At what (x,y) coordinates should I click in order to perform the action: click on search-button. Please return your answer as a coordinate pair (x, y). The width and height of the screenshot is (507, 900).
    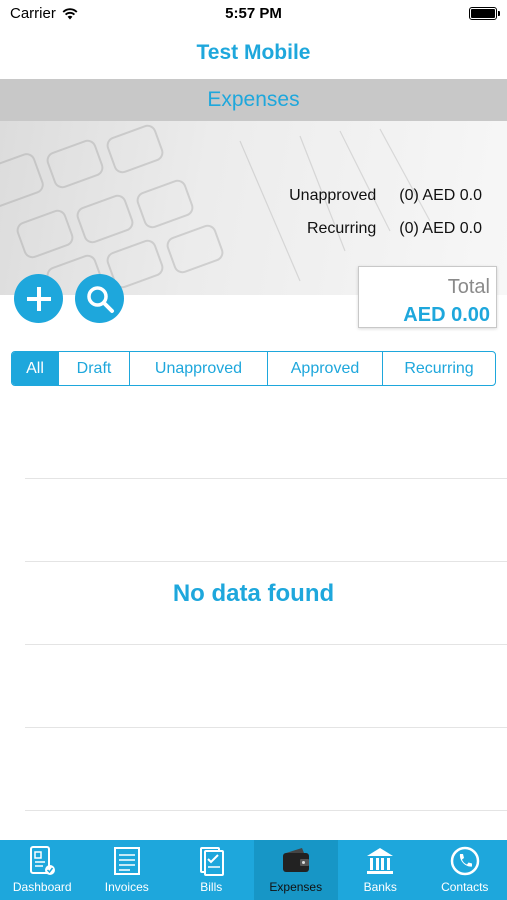
    Looking at the image, I should click on (99, 298).